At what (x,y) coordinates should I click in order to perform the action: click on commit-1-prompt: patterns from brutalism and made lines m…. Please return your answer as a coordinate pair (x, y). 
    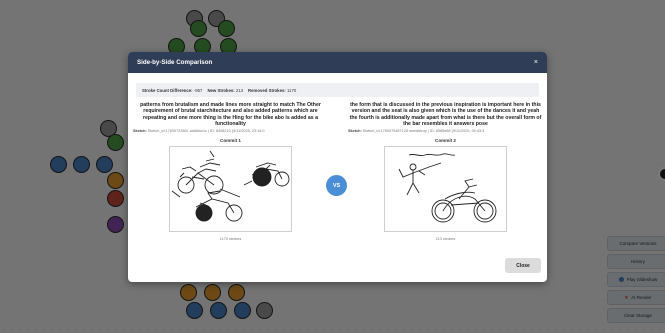
    Looking at the image, I should click on (230, 114).